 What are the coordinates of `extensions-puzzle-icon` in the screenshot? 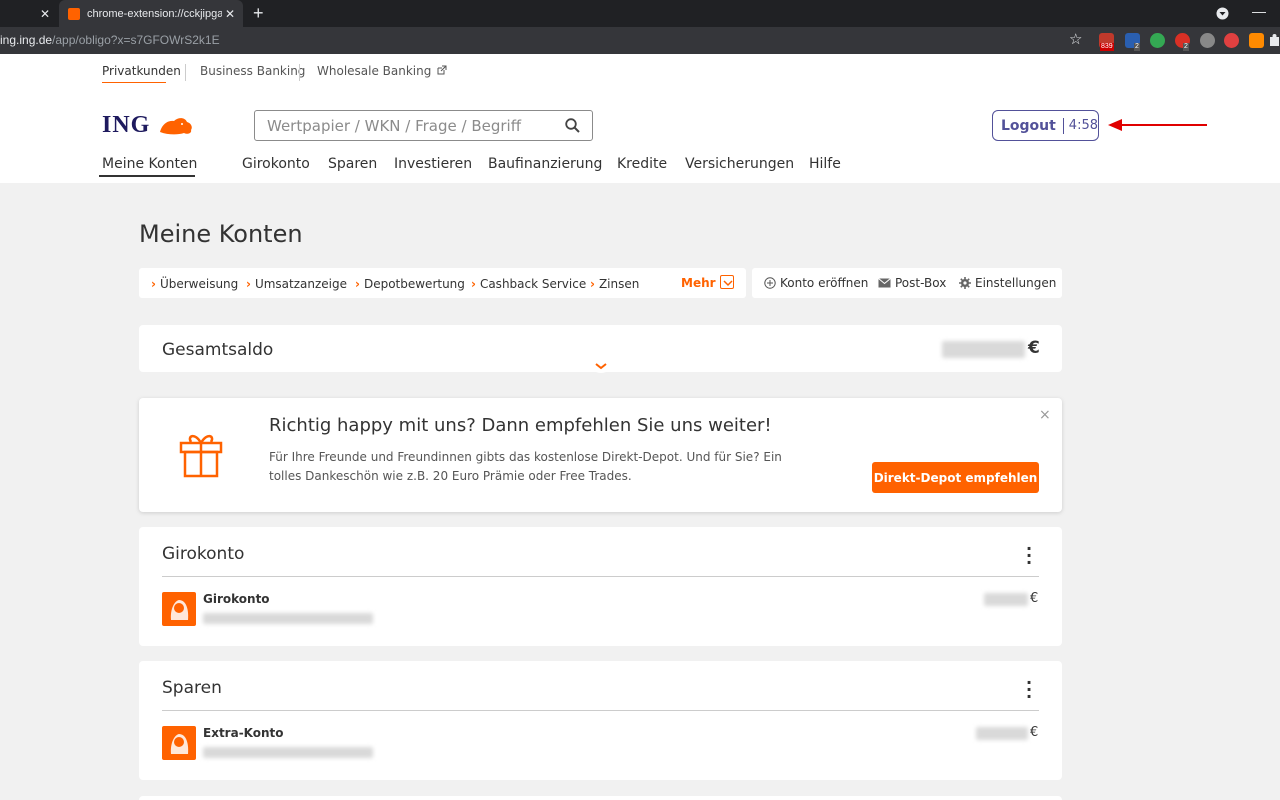 It's located at (1274, 40).